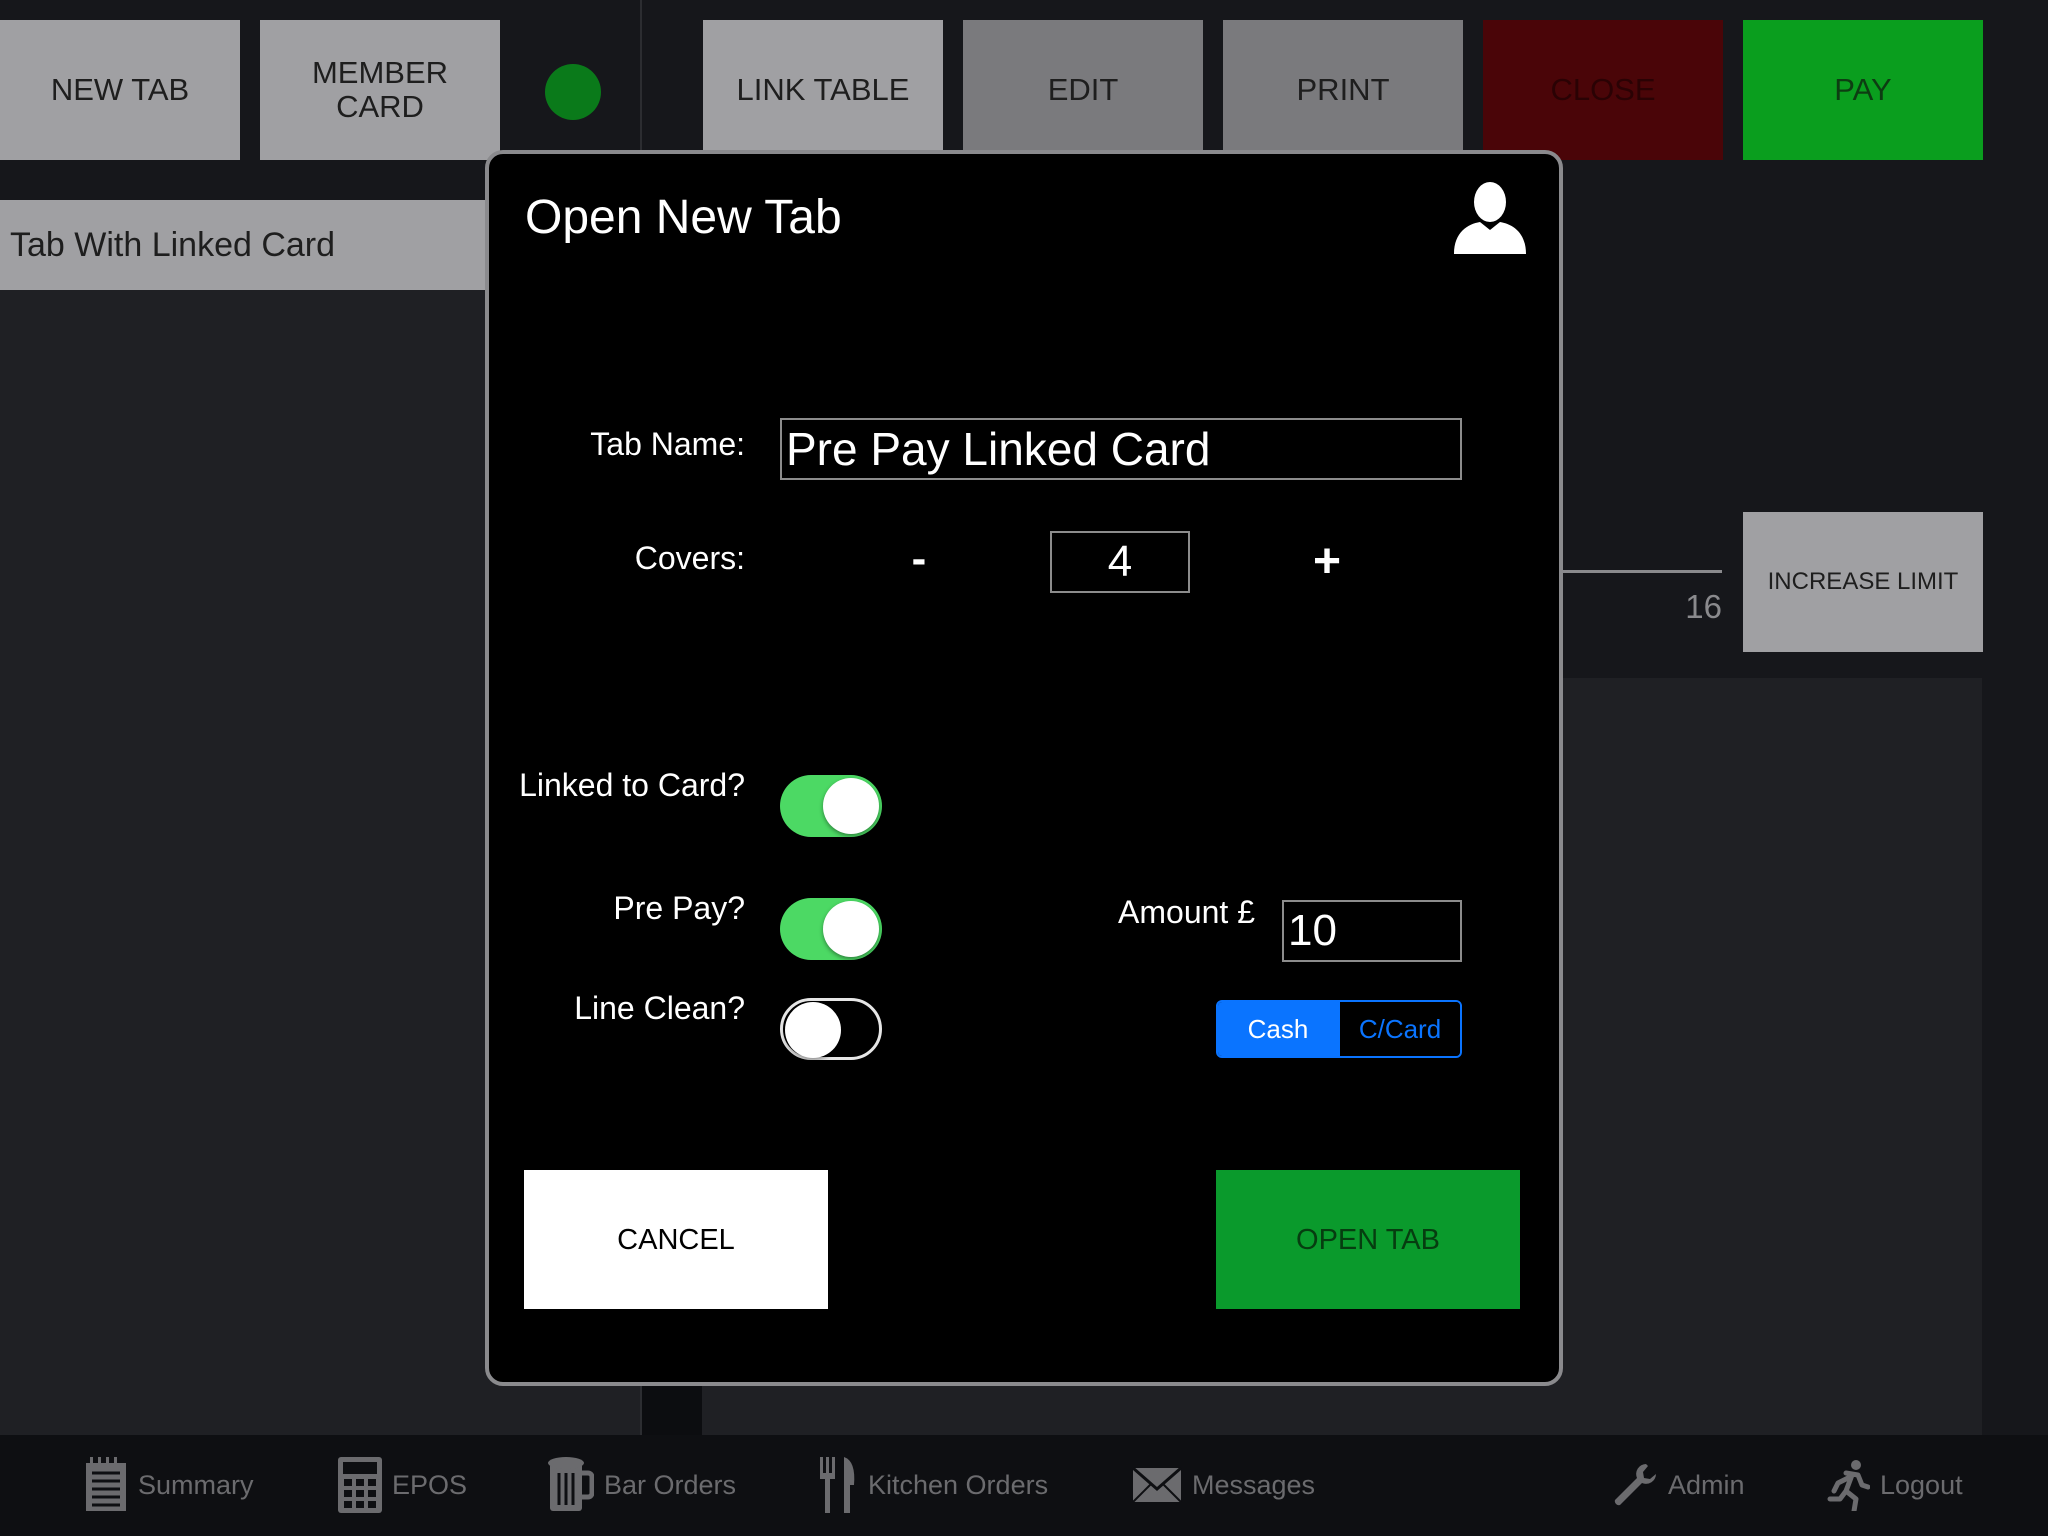  What do you see at coordinates (1157, 1485) in the screenshot?
I see `envelope-icon` at bounding box center [1157, 1485].